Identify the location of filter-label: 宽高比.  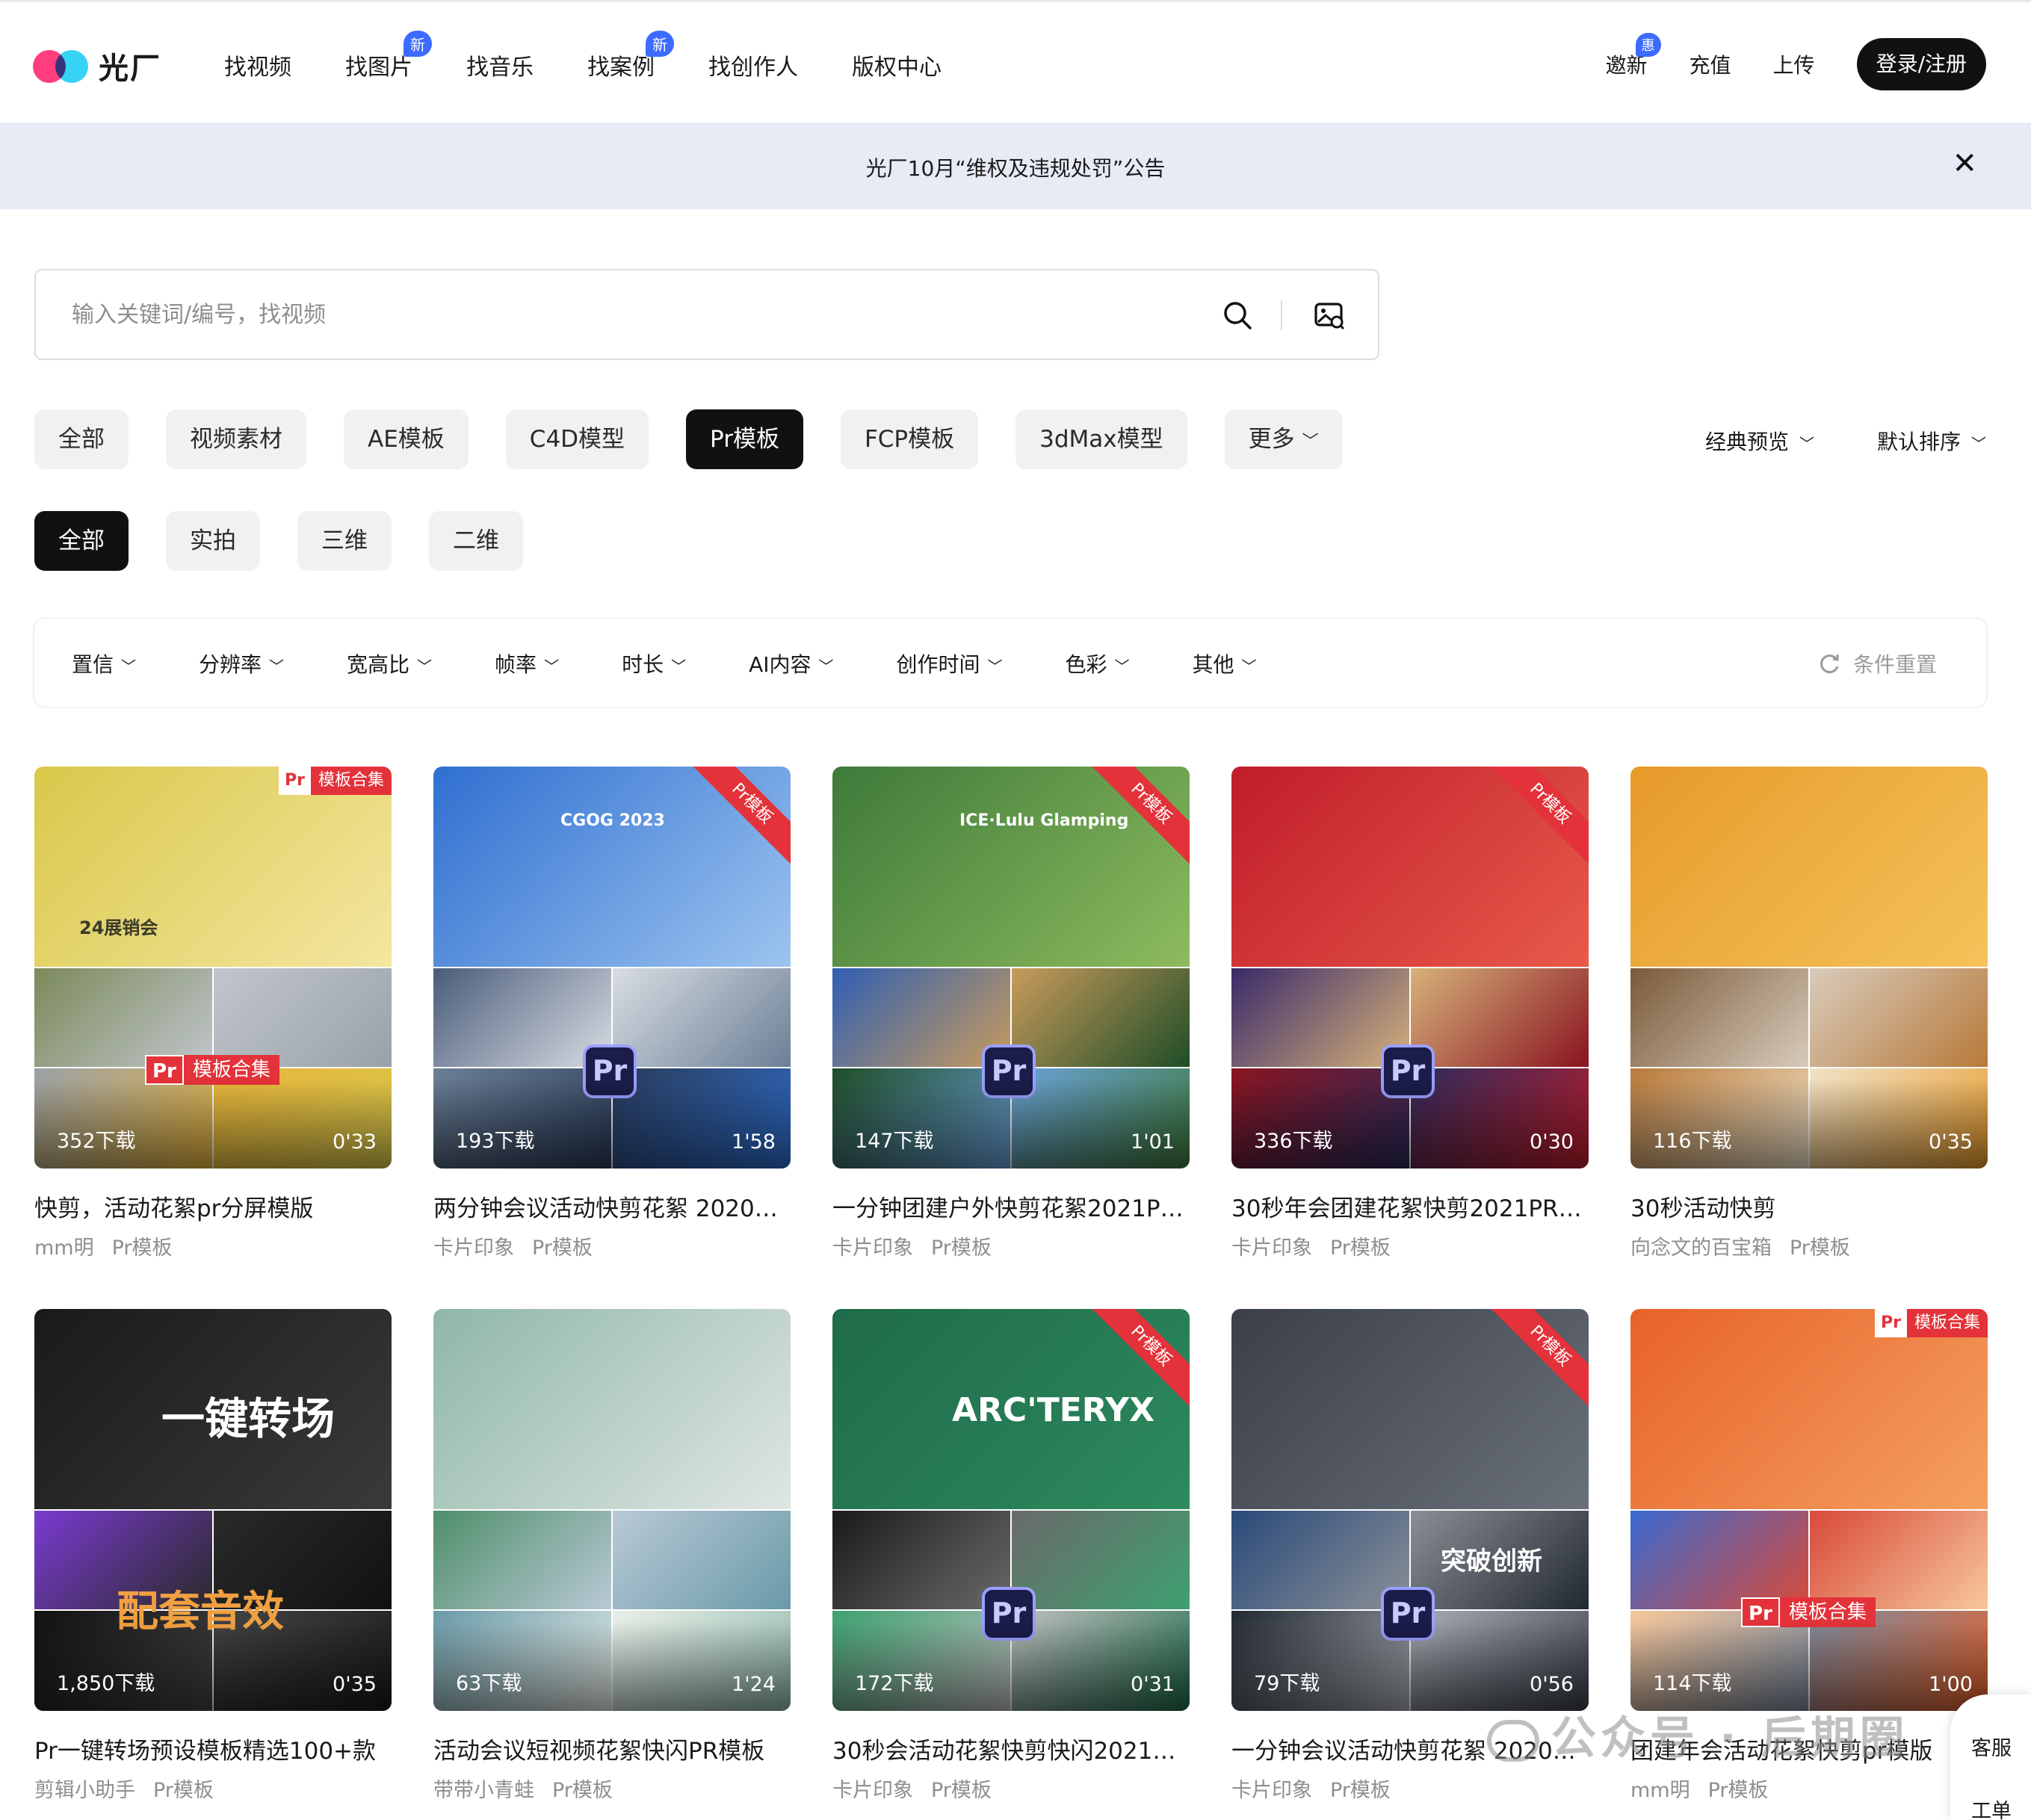
(378, 664).